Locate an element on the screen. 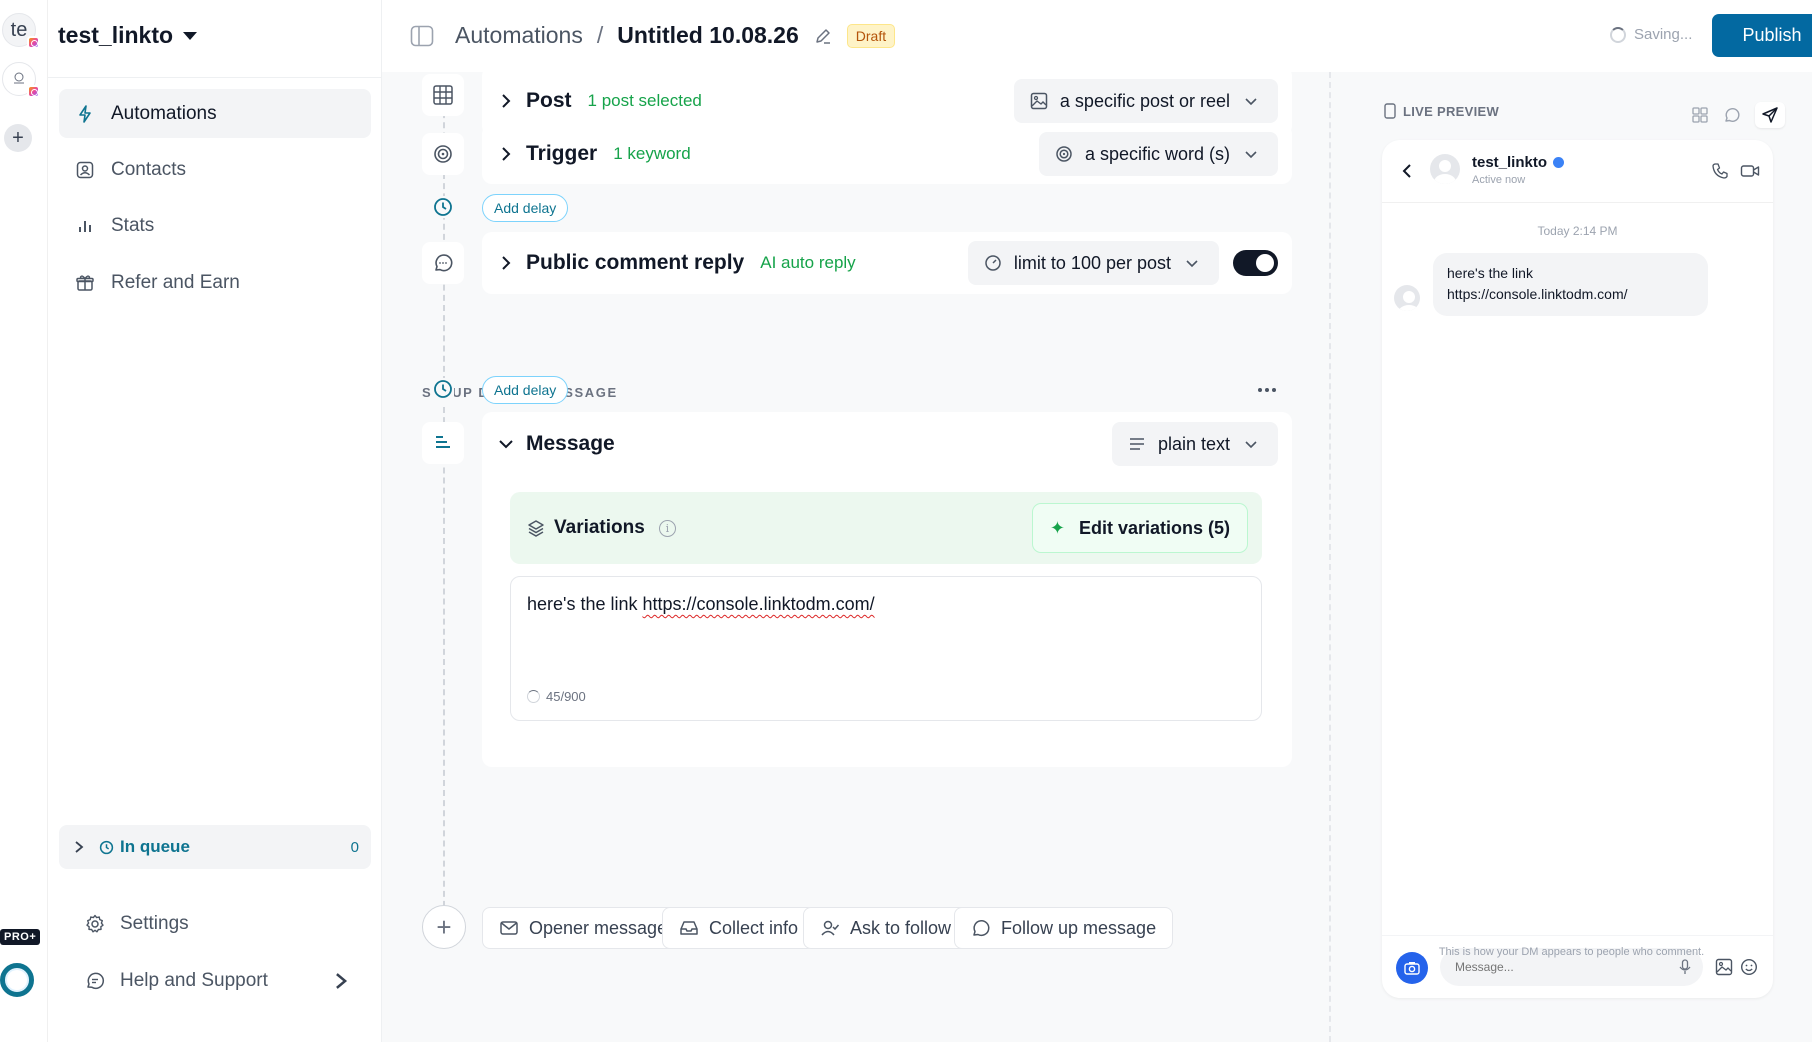  post-step-summary: 1 post selected is located at coordinates (644, 100).